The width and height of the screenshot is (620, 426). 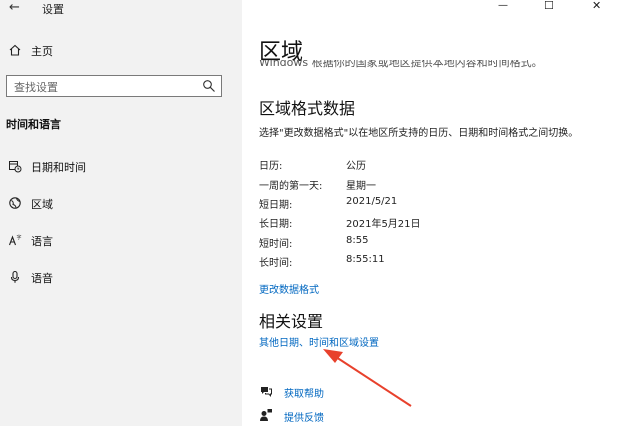 What do you see at coordinates (554, 6) in the screenshot?
I see `maximize-button: ☐` at bounding box center [554, 6].